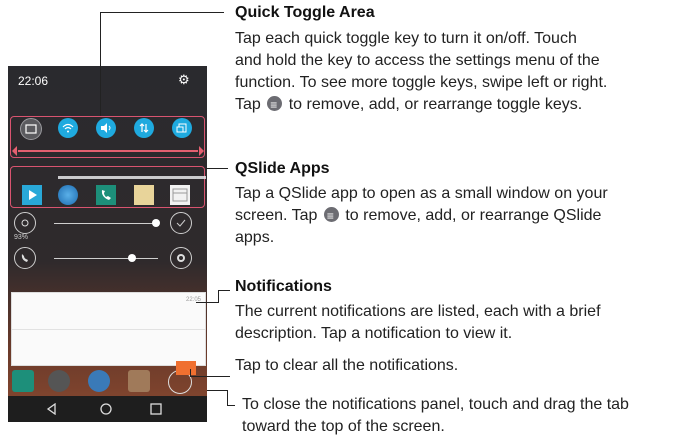 The width and height of the screenshot is (685, 444). Describe the element at coordinates (190, 373) in the screenshot. I see `clear-leader-v` at that location.